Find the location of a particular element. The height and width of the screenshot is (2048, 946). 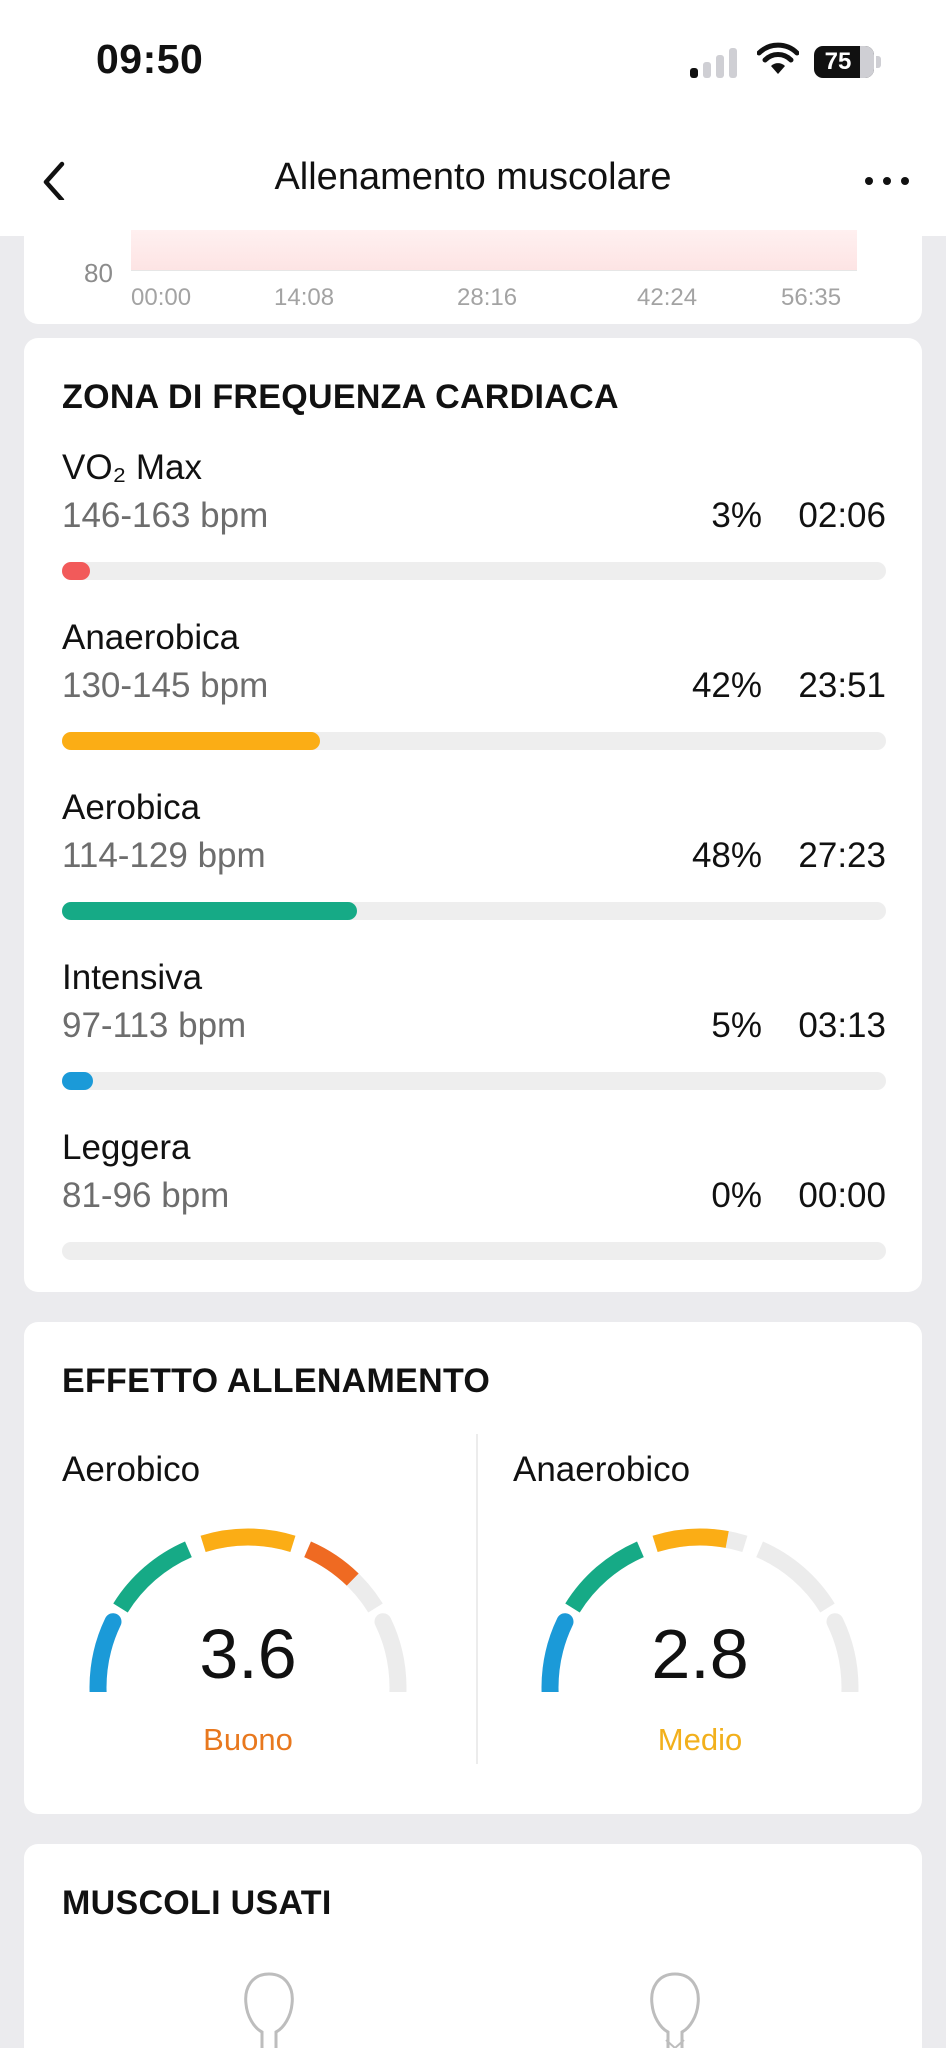

heart-rate-chart-card: 80 00:00 14:08 28:16 42:24 56:35 is located at coordinates (473, 262).